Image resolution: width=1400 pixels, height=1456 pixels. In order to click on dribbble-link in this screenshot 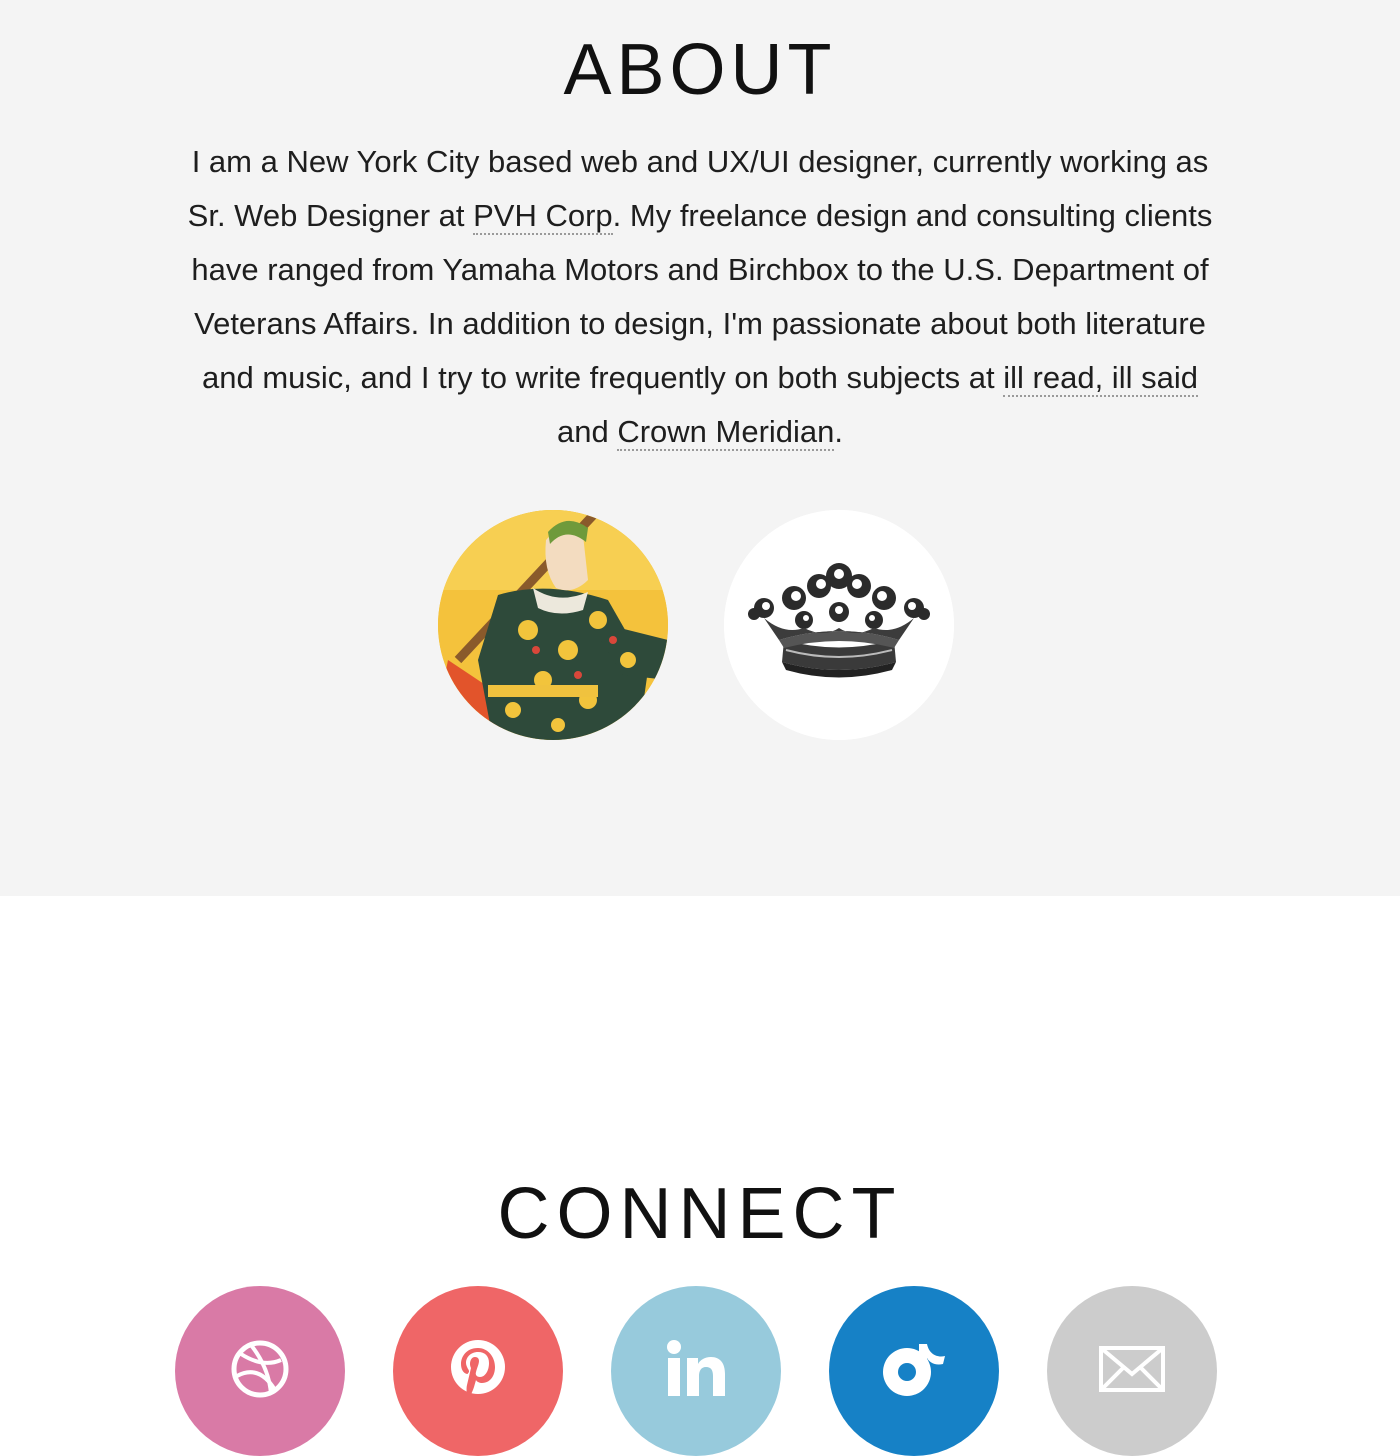, I will do `click(260, 1371)`.